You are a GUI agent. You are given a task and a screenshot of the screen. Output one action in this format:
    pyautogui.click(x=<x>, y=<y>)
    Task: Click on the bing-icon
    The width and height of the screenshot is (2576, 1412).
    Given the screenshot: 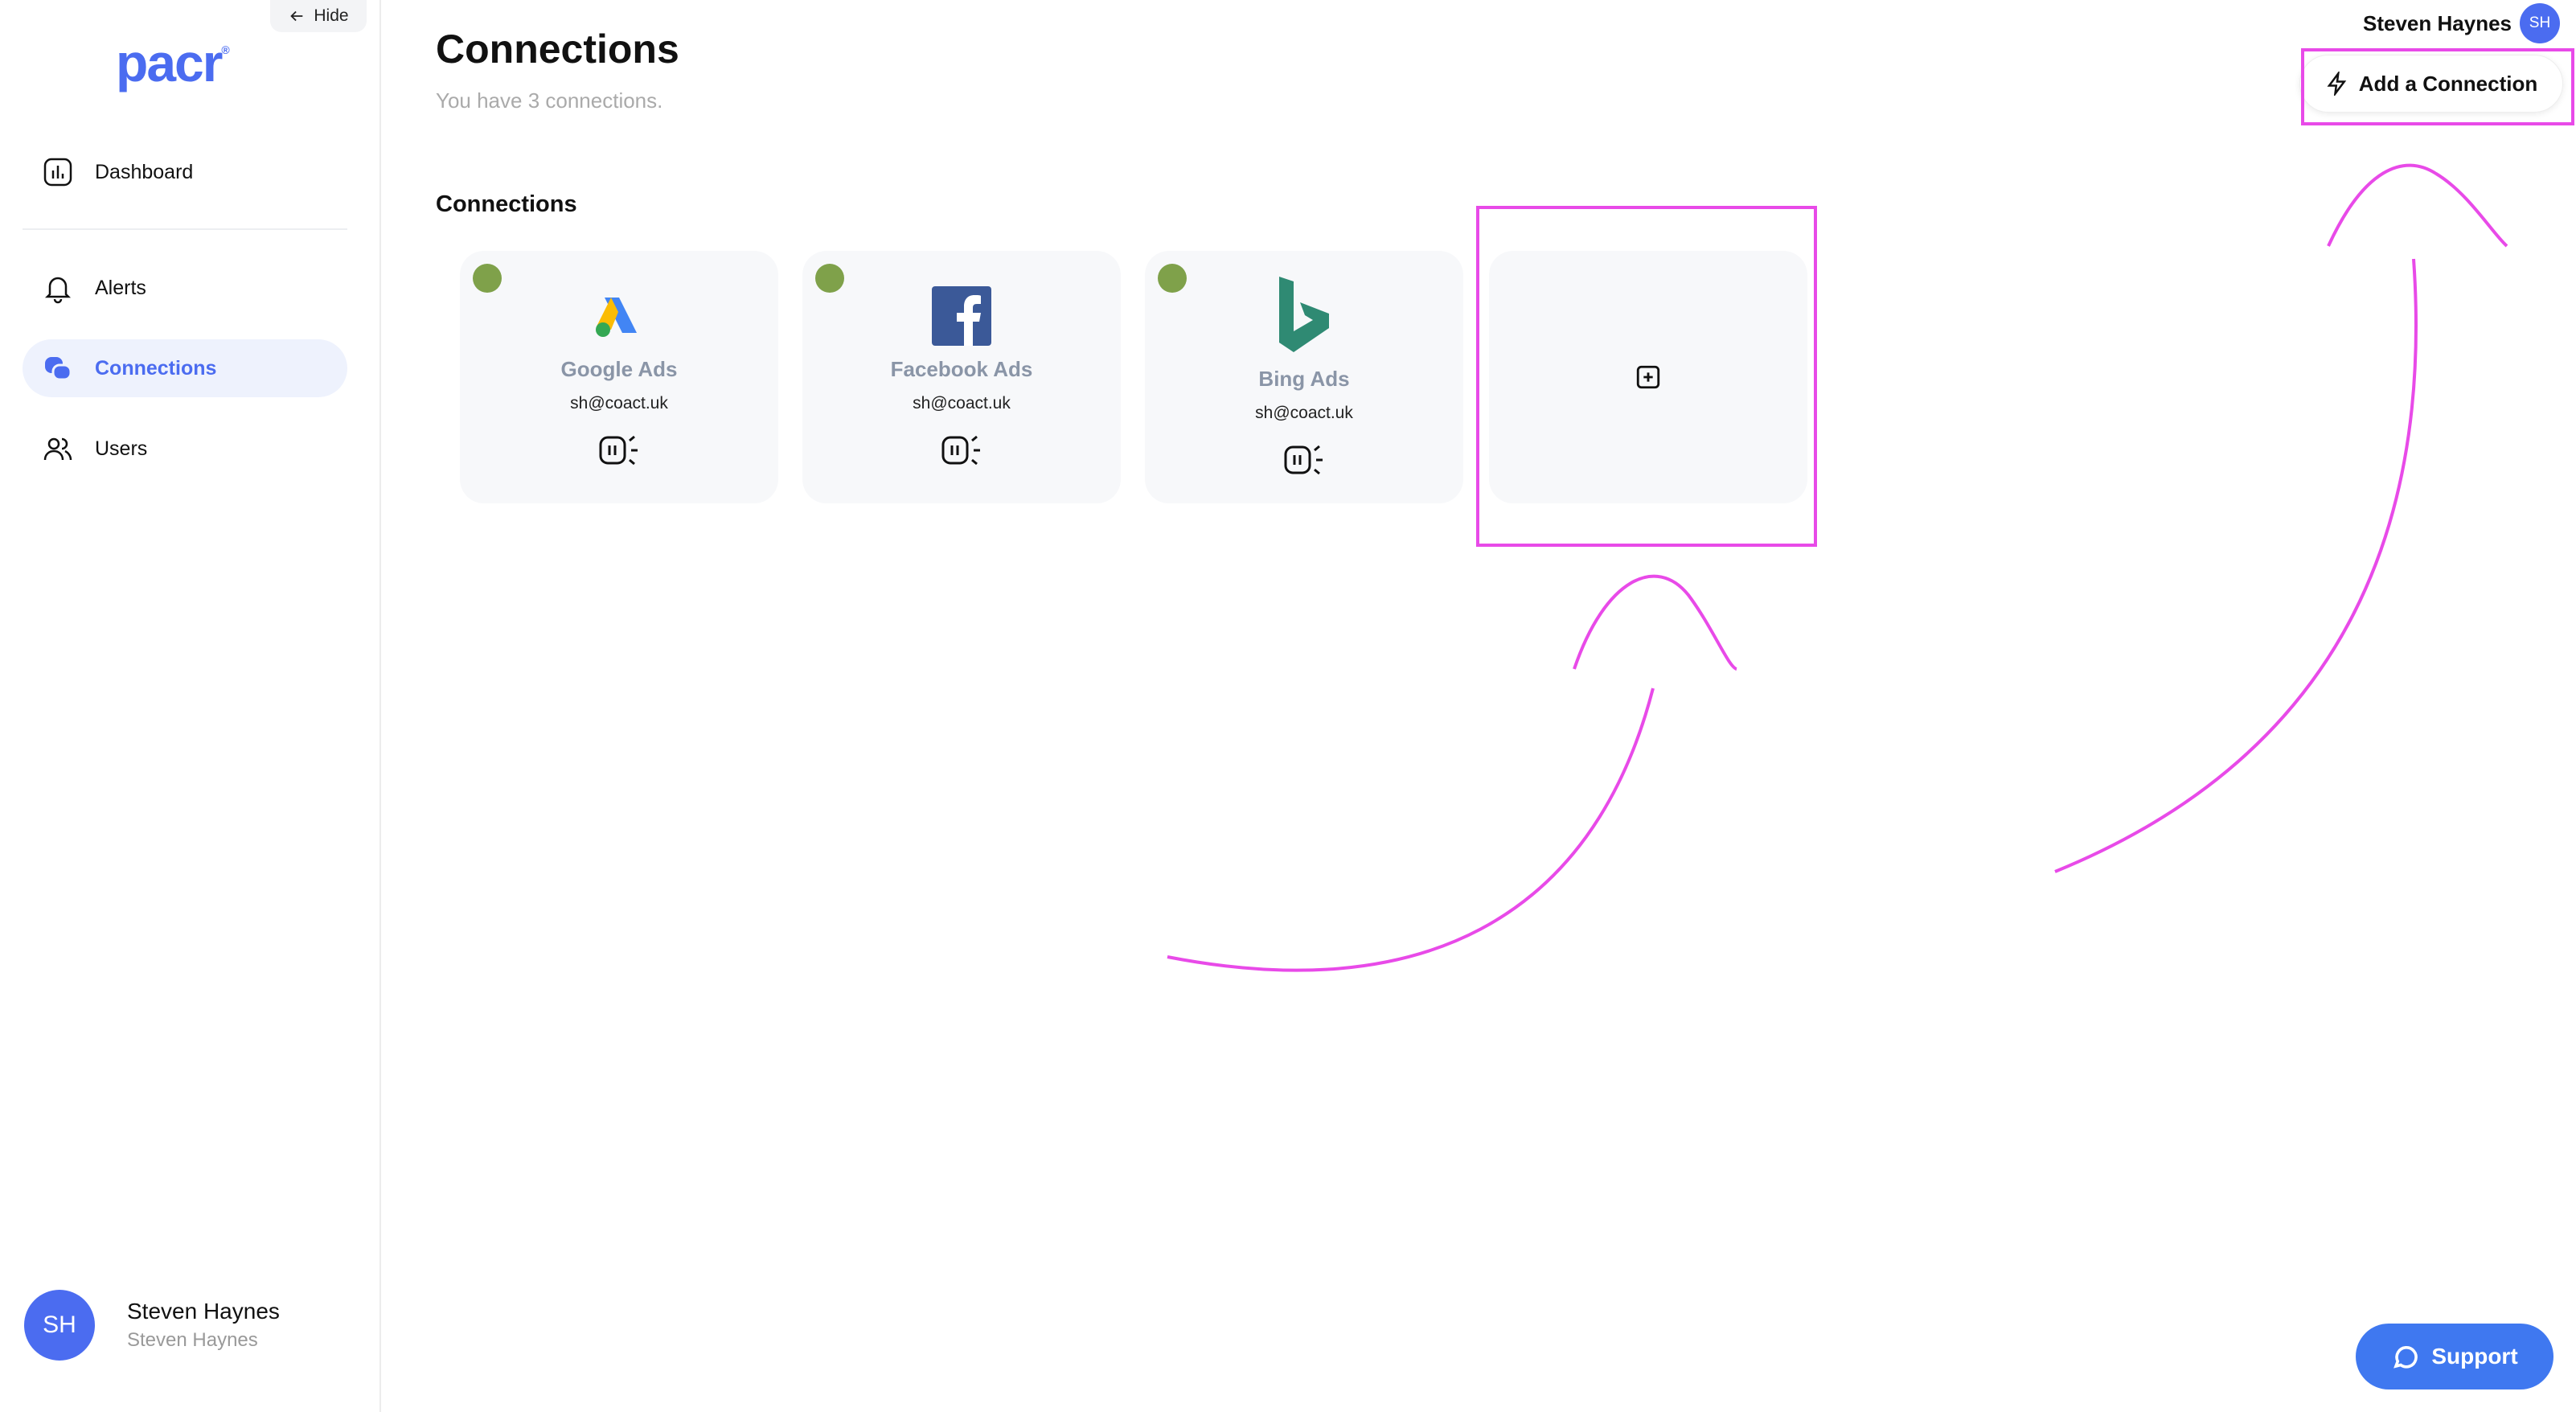 What is the action you would take?
    pyautogui.click(x=1304, y=314)
    